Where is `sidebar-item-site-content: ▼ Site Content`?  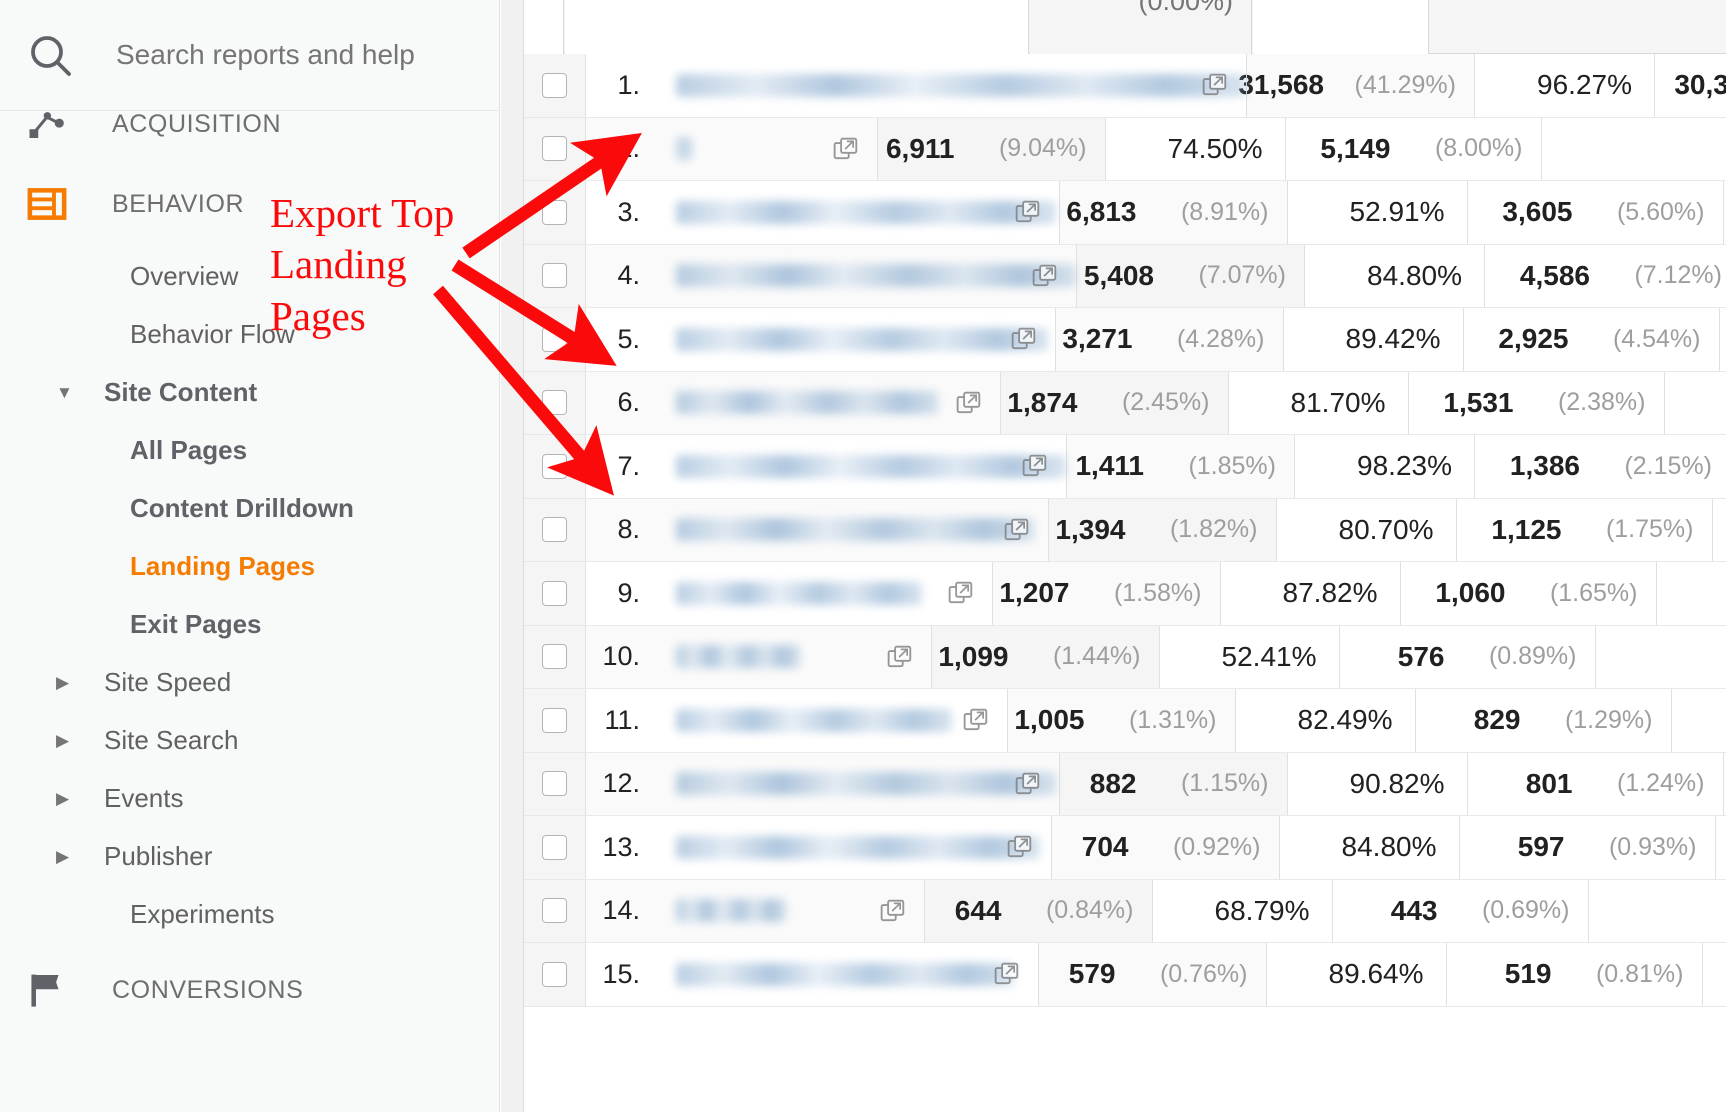 sidebar-item-site-content: ▼ Site Content is located at coordinates (250, 392).